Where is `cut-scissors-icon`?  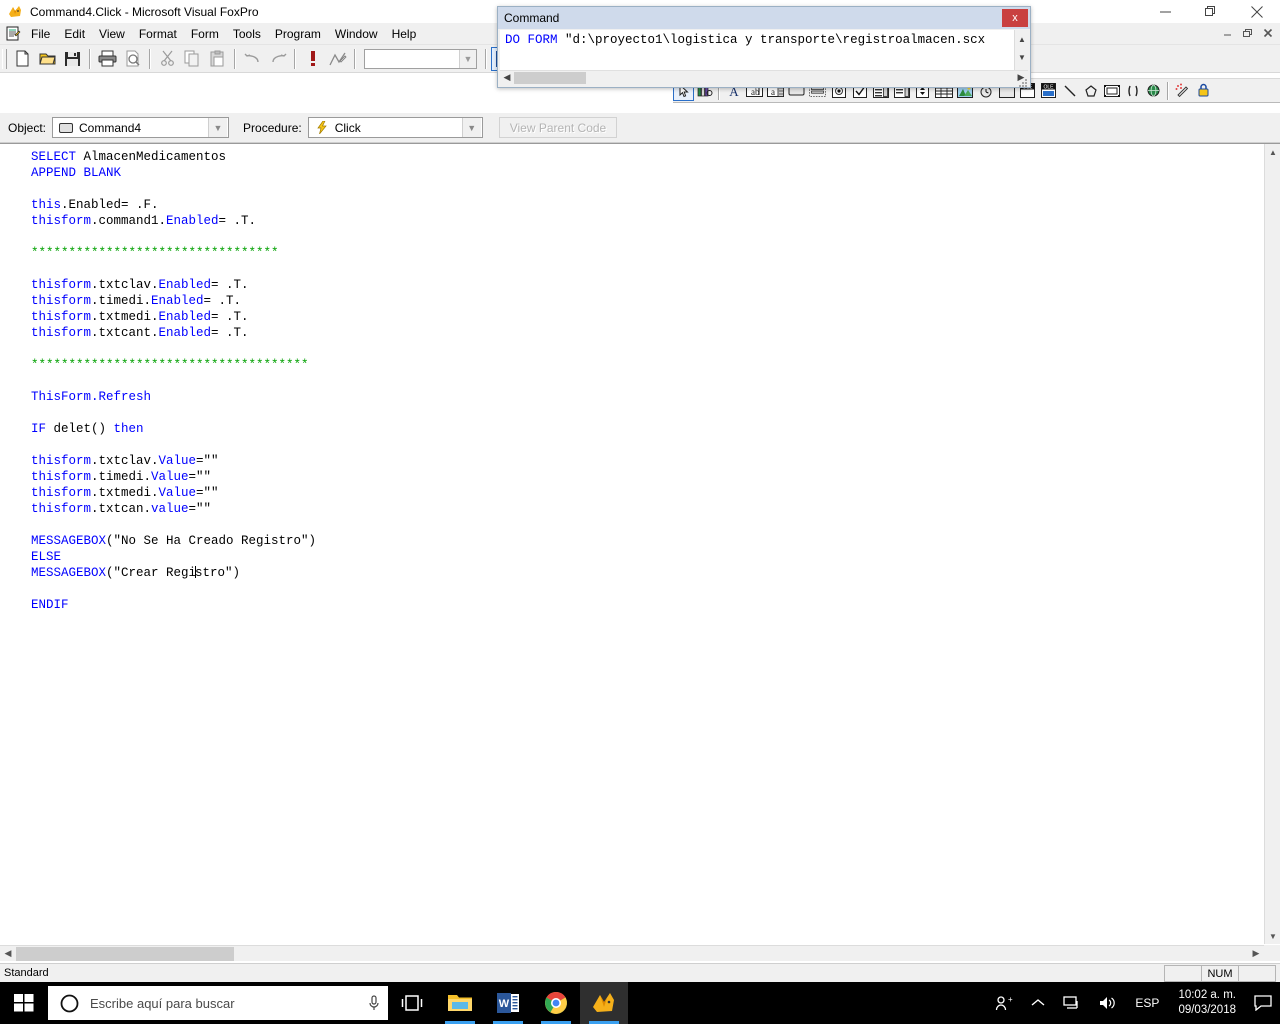 cut-scissors-icon is located at coordinates (167, 59).